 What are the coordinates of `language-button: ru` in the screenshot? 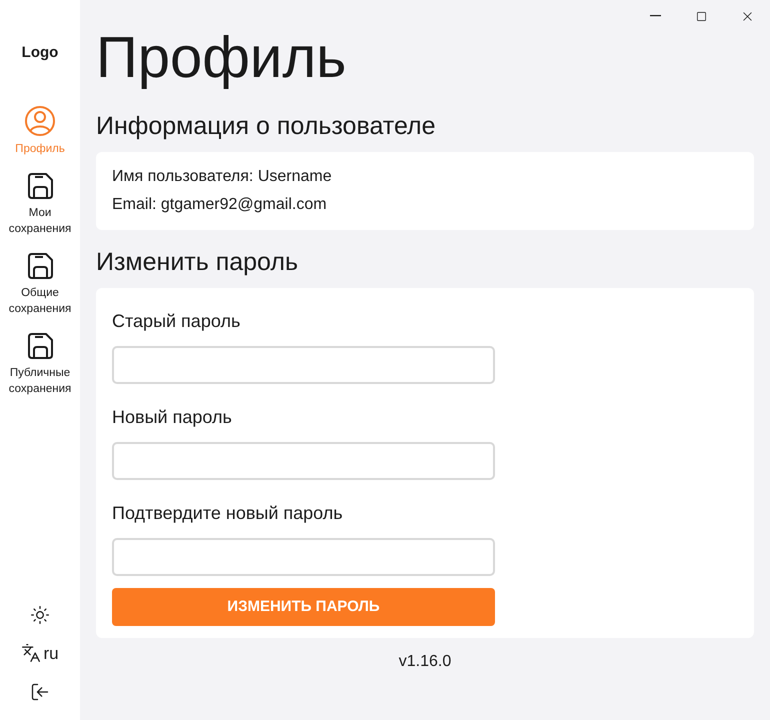 It's located at (40, 653).